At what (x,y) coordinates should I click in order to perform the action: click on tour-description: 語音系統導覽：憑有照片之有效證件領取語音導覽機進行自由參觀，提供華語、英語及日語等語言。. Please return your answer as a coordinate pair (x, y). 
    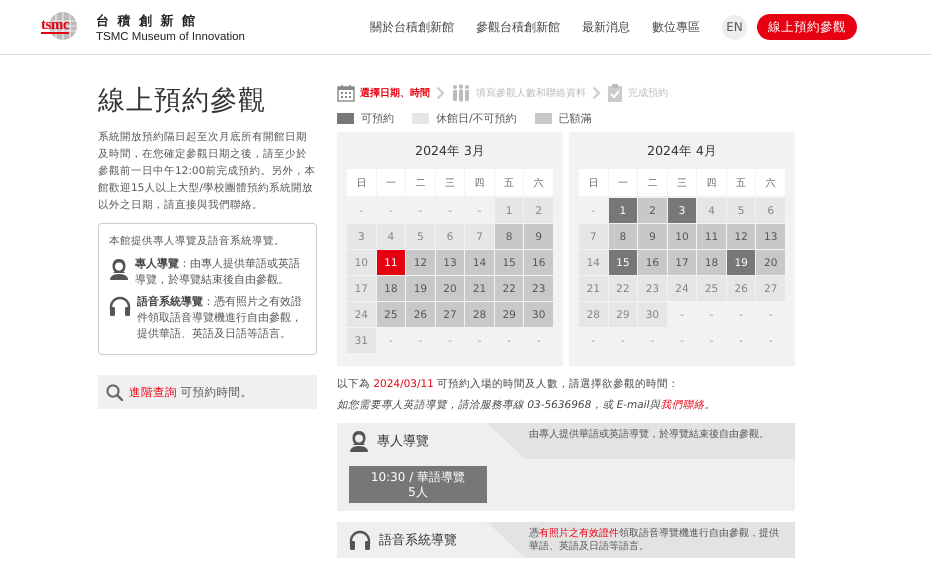
    Looking at the image, I should click on (220, 318).